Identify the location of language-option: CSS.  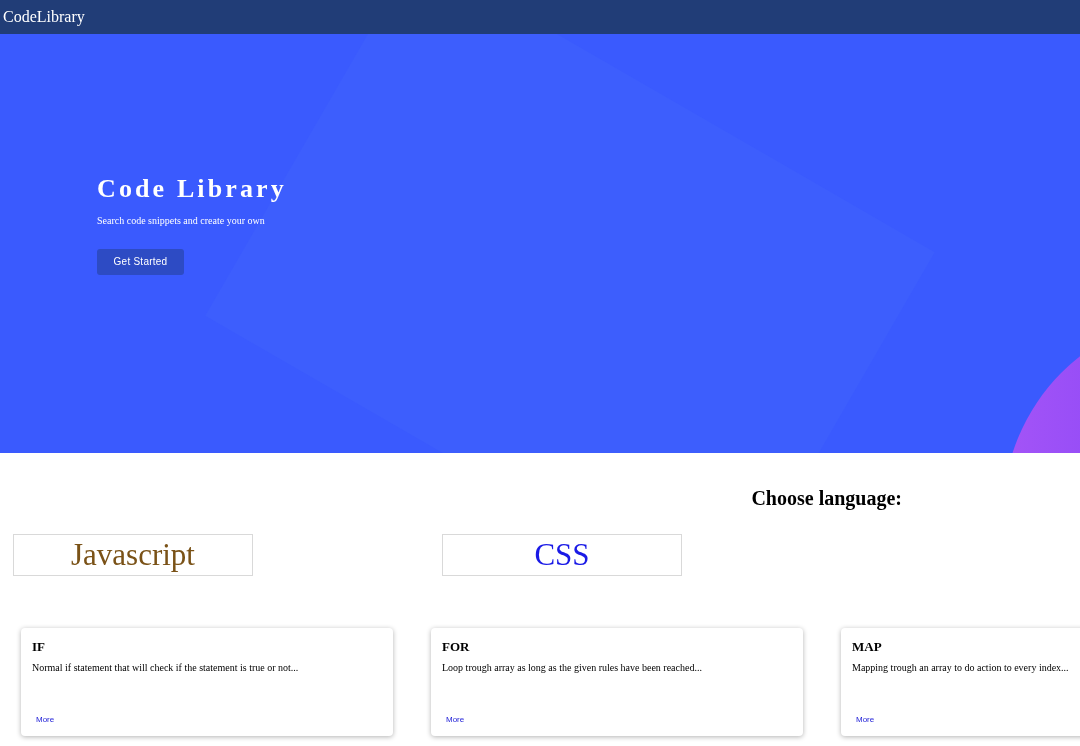
(562, 555).